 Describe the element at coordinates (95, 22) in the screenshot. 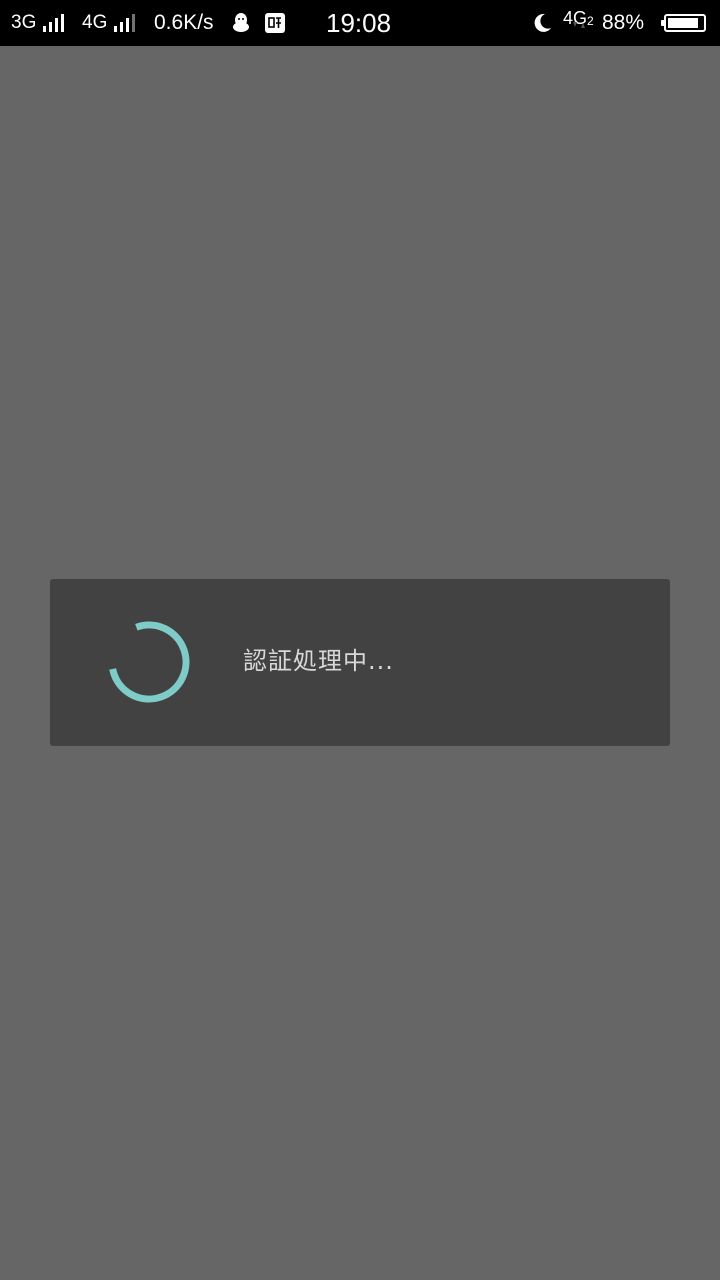

I see `sim2-network-type: 4G` at that location.